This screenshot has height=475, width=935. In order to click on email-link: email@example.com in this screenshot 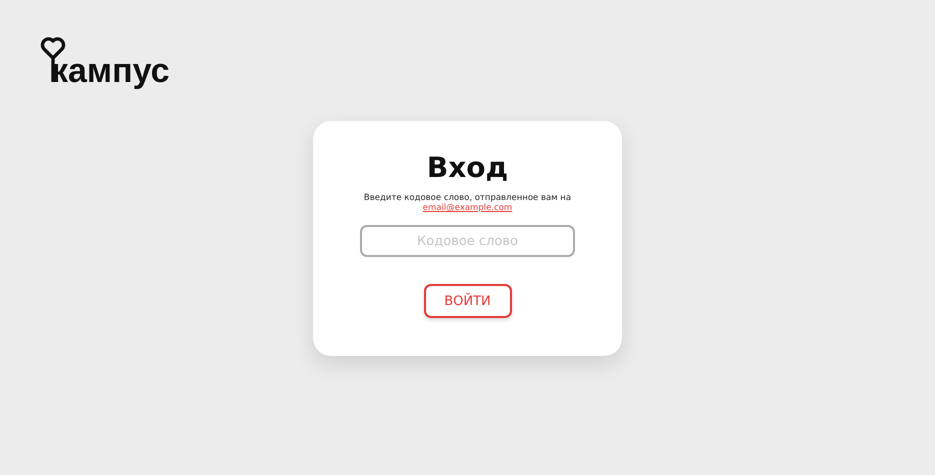, I will do `click(467, 208)`.